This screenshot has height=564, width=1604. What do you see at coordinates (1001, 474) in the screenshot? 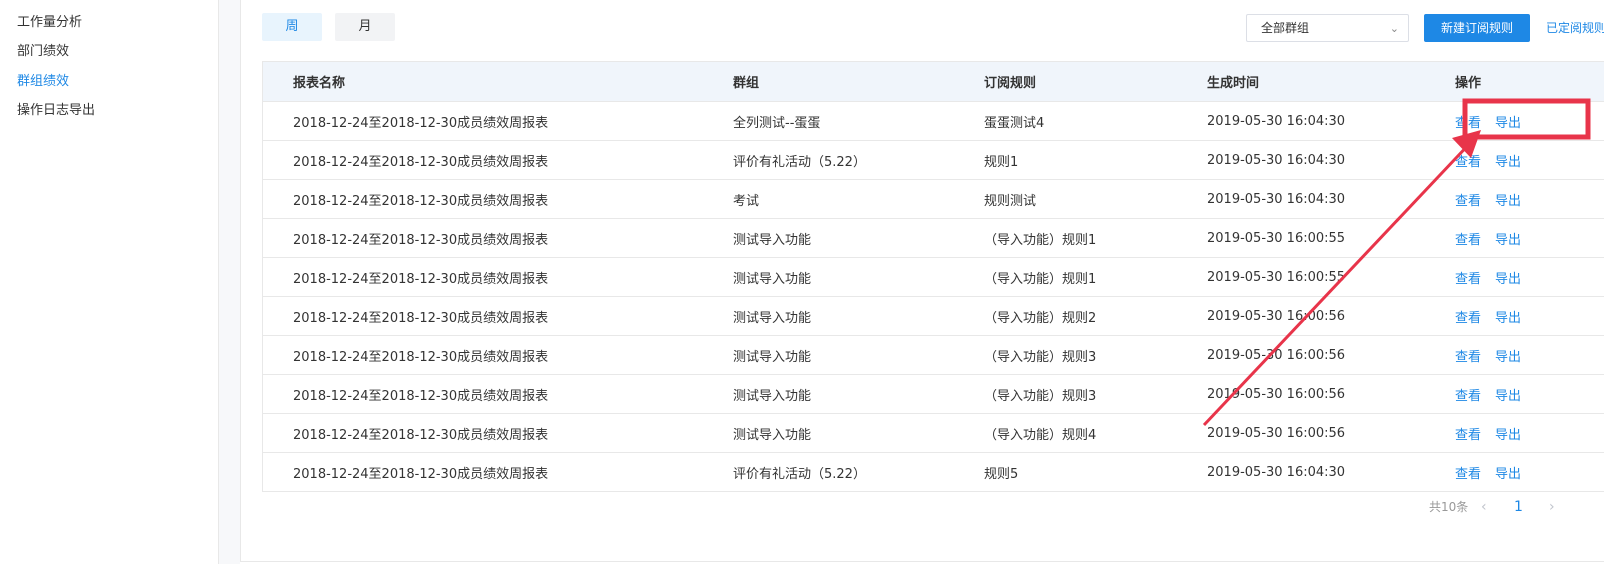
I see `rule-cell: 规则5` at bounding box center [1001, 474].